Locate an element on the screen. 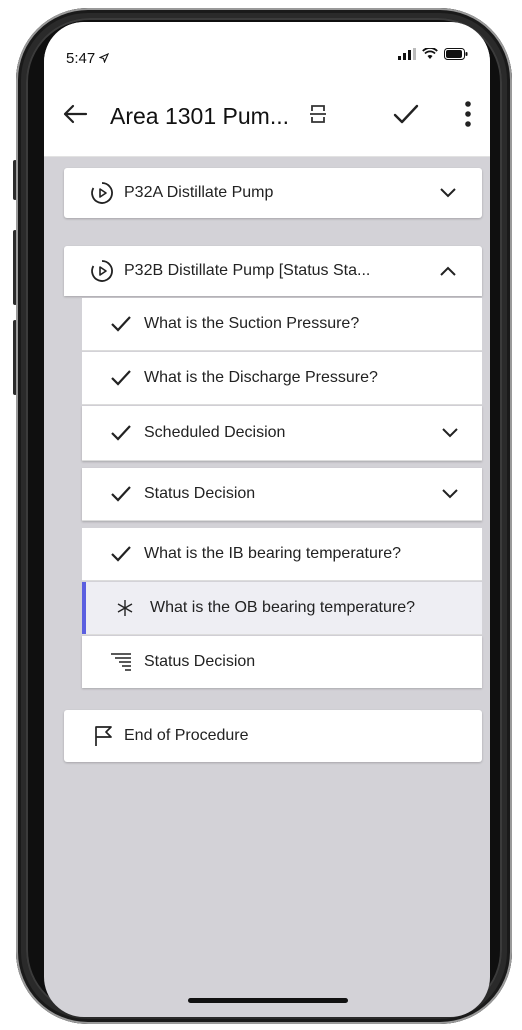  status-bar: 5:47 is located at coordinates (267, 47).